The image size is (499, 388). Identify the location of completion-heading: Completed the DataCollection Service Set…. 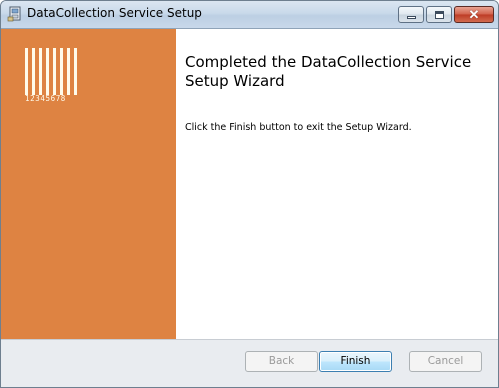
(328, 71).